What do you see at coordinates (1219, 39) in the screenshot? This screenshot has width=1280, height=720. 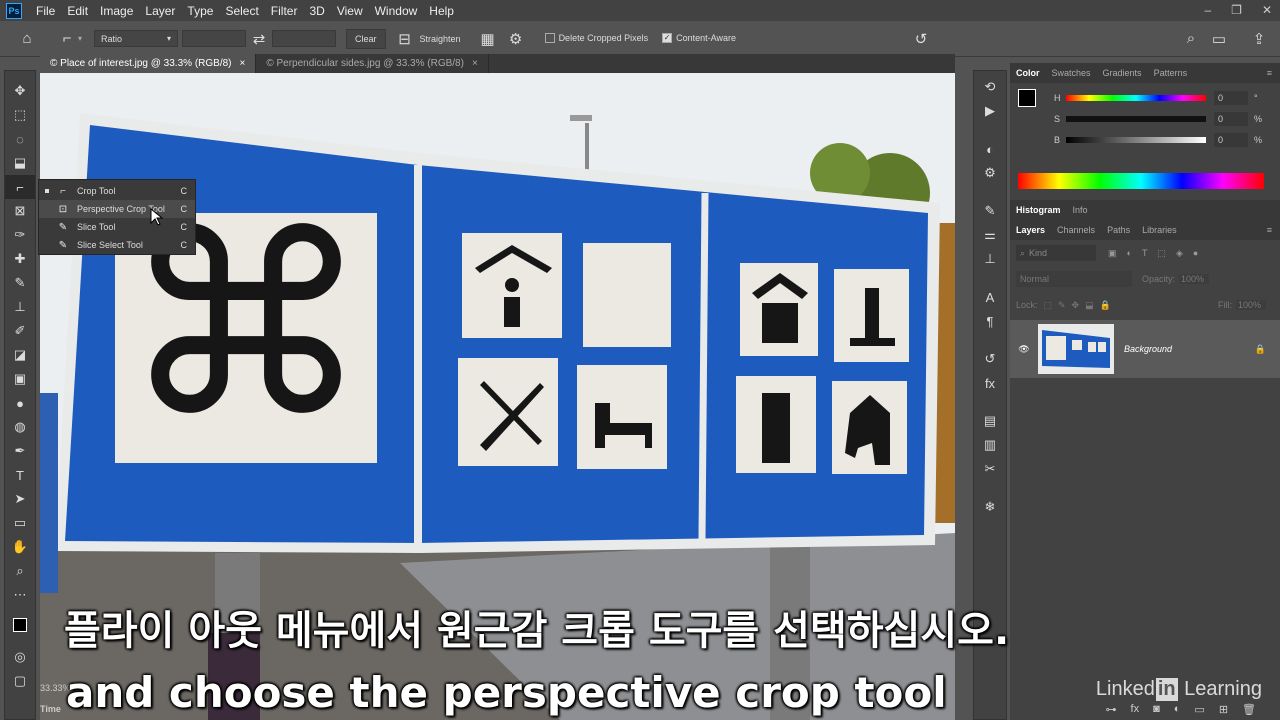 I see `workspace-icon: ▭` at bounding box center [1219, 39].